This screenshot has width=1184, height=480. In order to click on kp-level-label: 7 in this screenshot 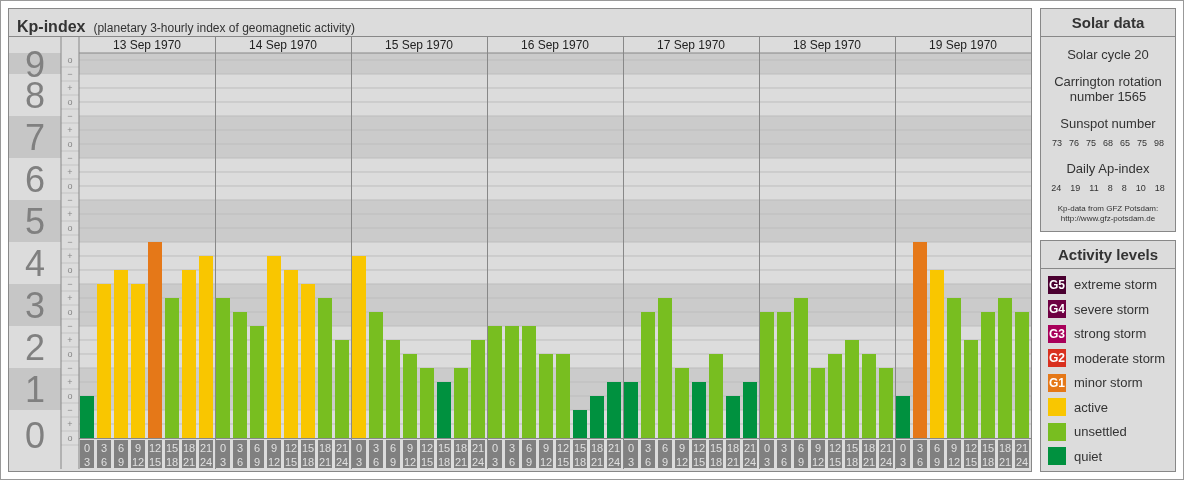, I will do `click(35, 137)`.